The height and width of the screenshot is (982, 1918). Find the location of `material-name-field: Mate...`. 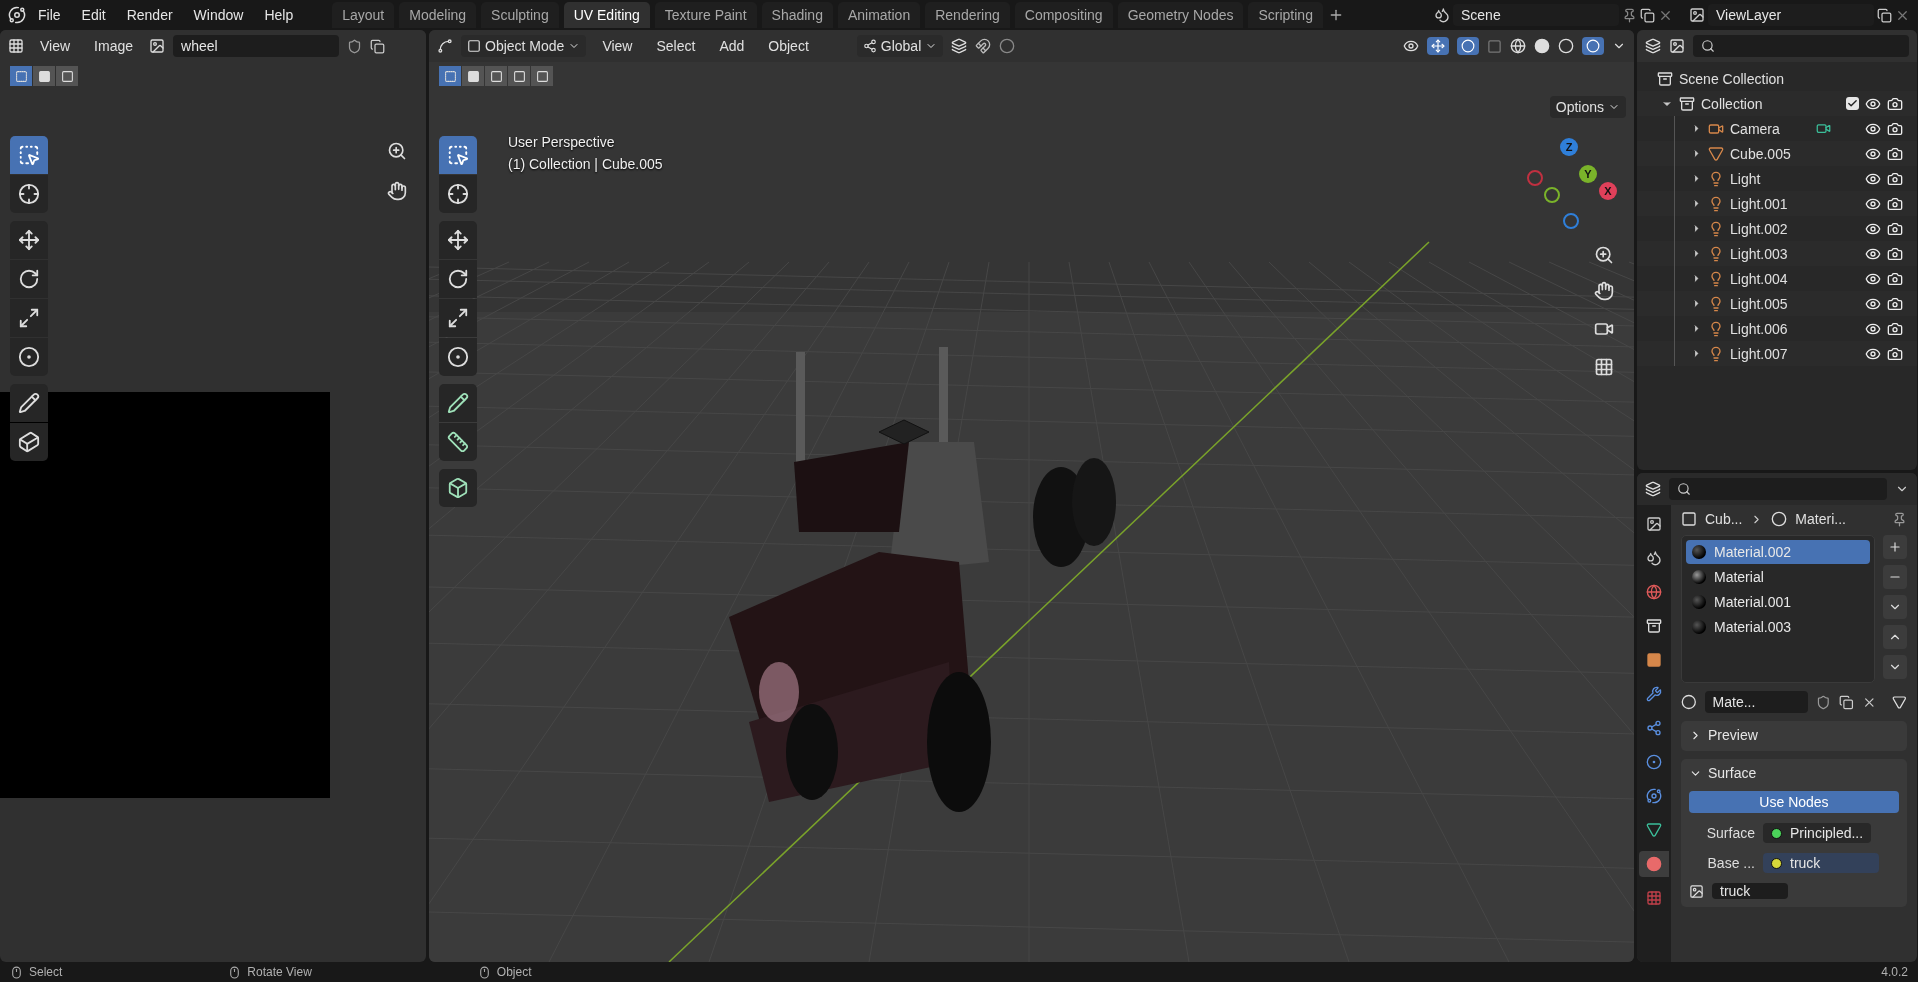

material-name-field: Mate... is located at coordinates (1756, 702).